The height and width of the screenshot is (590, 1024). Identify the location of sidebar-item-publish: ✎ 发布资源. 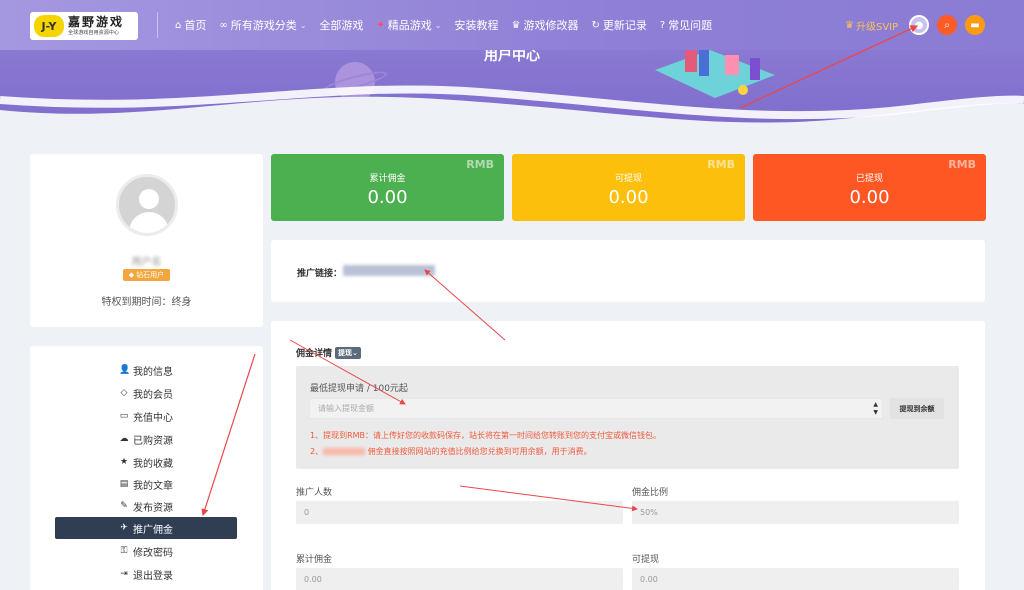
(146, 506).